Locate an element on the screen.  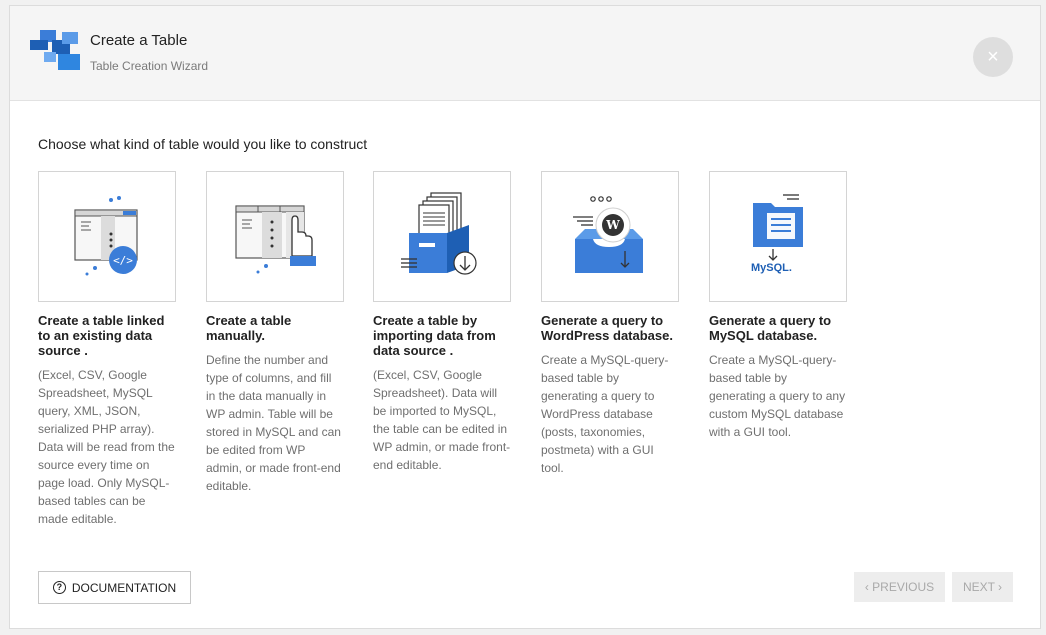
close-button: × is located at coordinates (993, 57).